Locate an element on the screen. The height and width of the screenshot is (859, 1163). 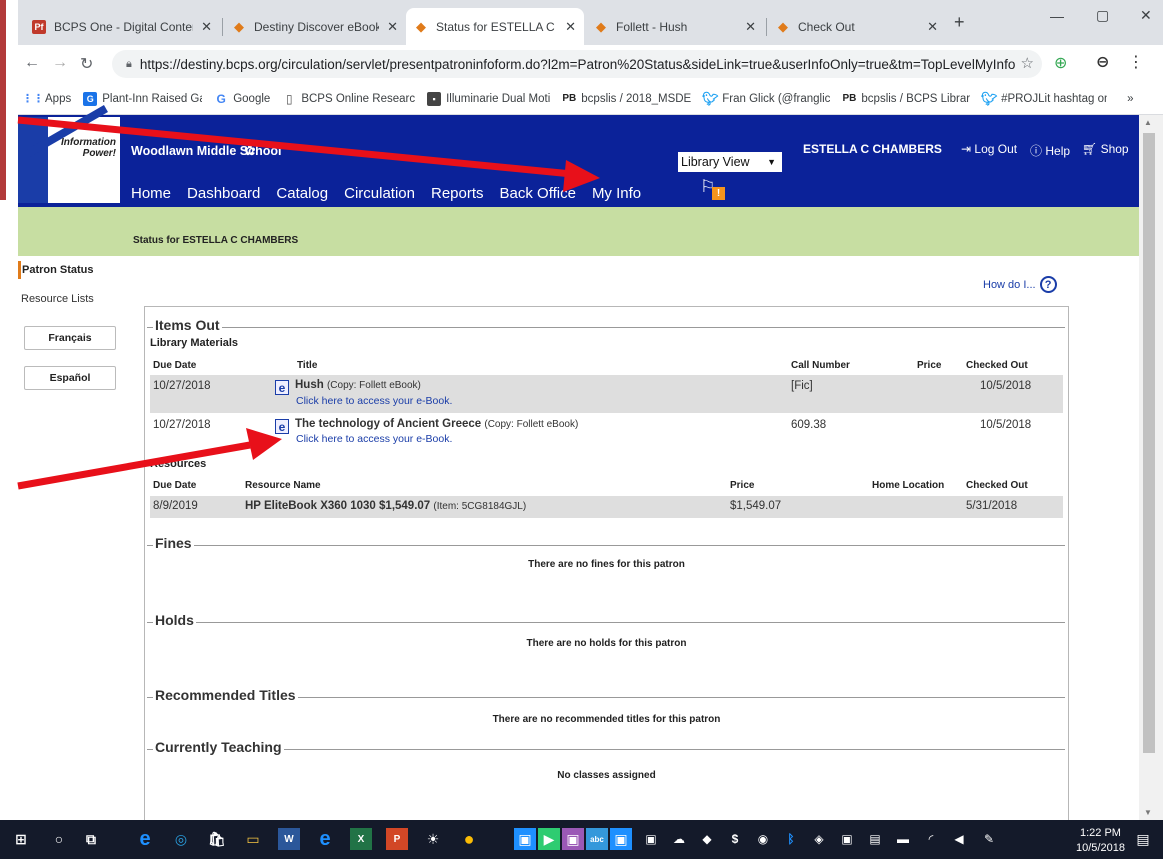
search-icon: ○ is located at coordinates (59, 839).